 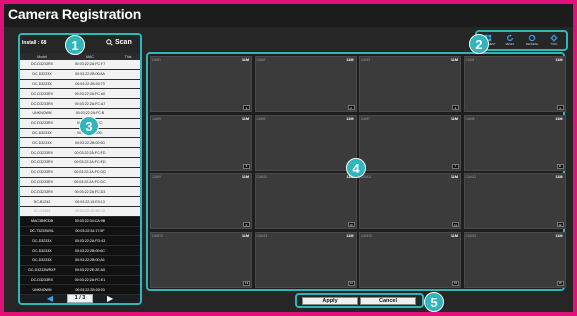 What do you see at coordinates (514, 259) in the screenshot?
I see `camera-tile: CAM16 11M 16` at bounding box center [514, 259].